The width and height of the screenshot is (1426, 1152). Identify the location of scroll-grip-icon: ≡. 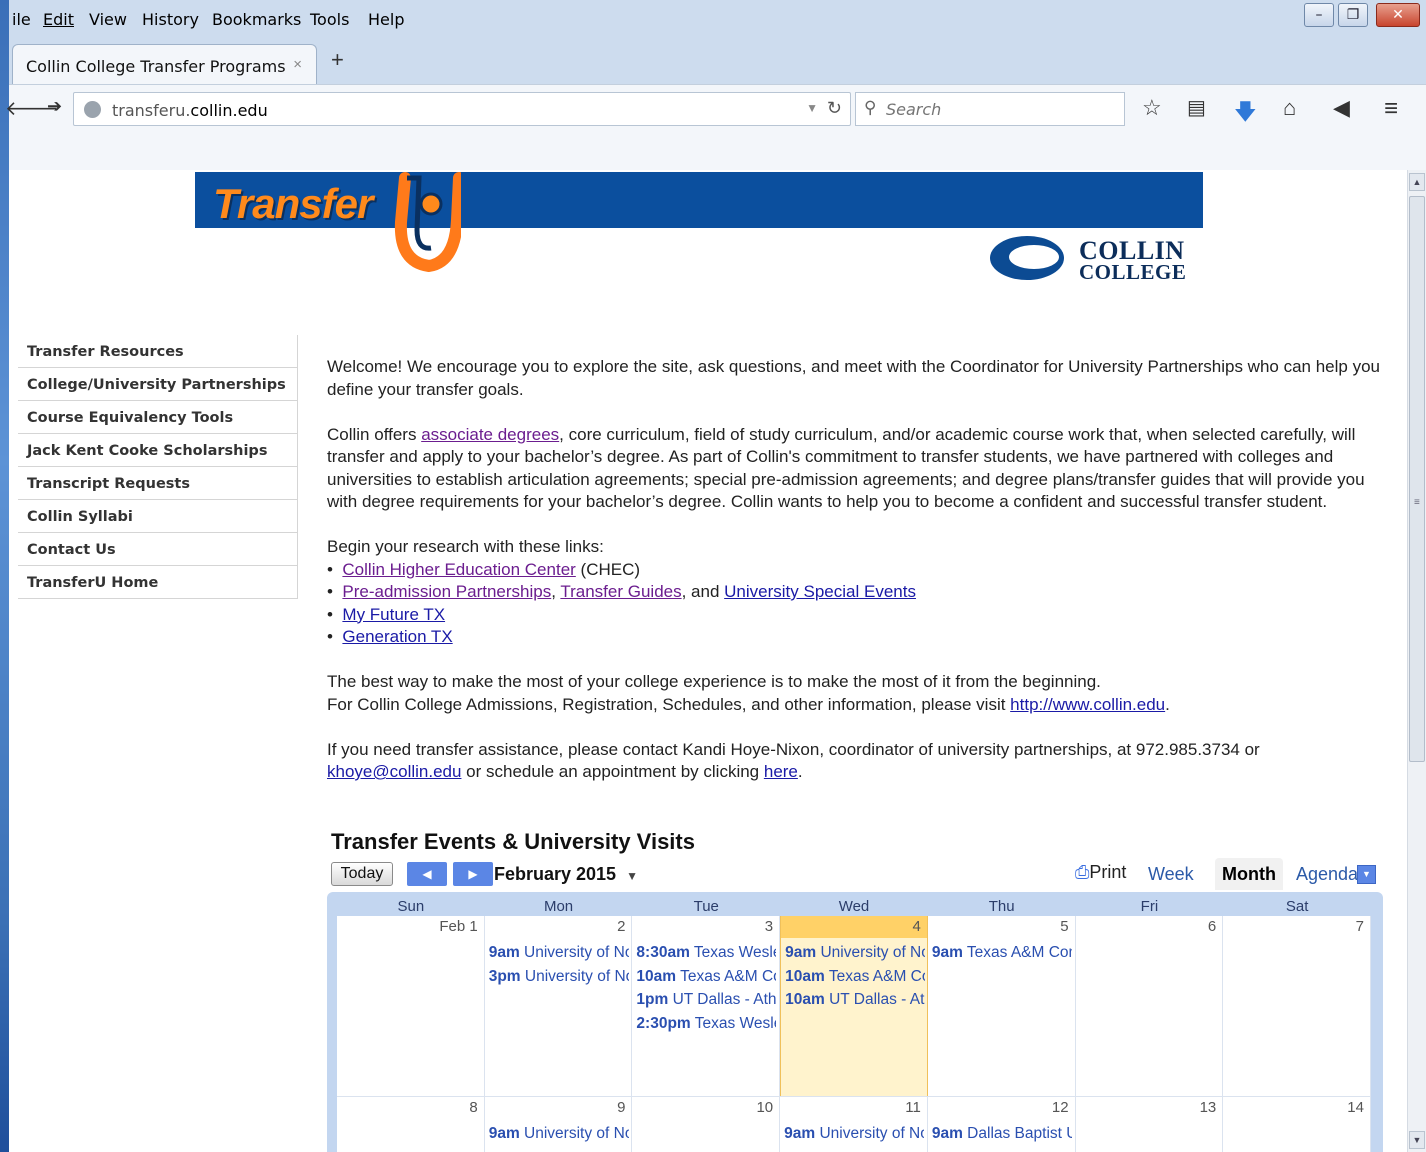
(1417, 502).